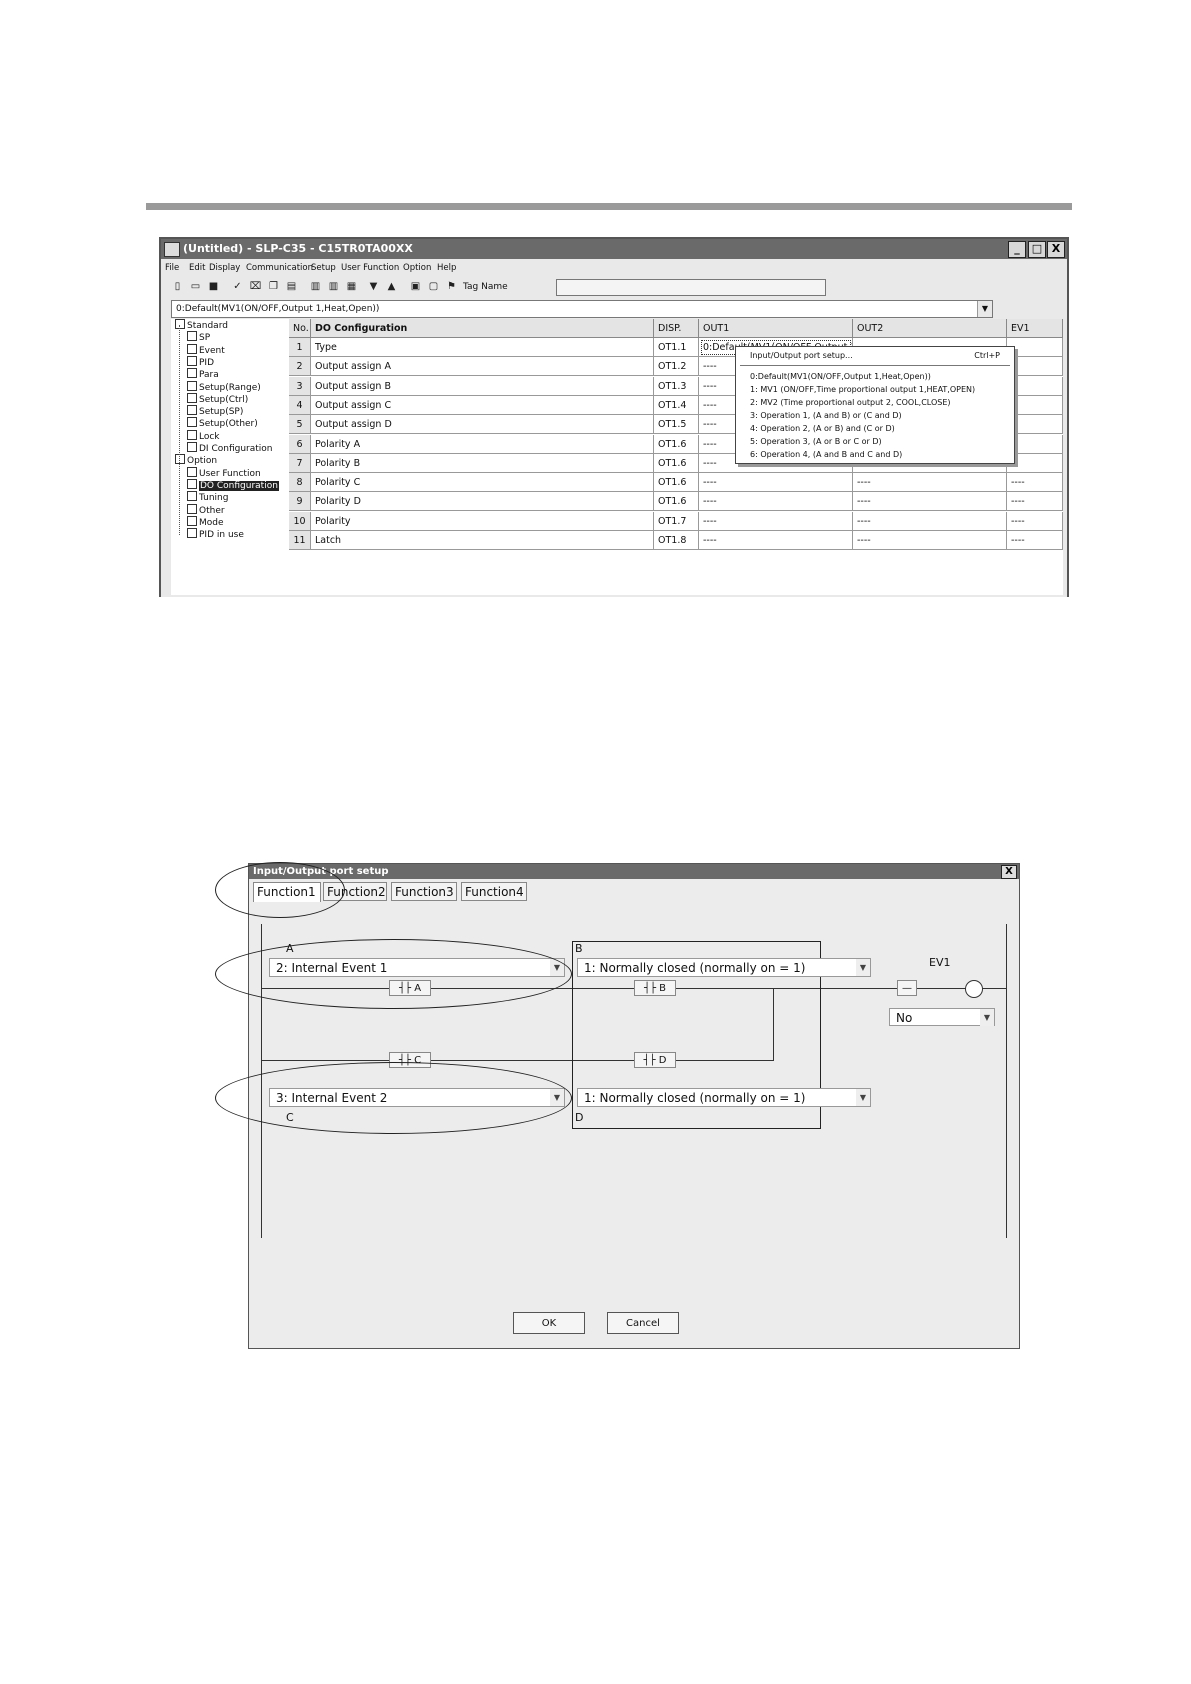 This screenshot has width=1191, height=1684. What do you see at coordinates (494, 891) in the screenshot?
I see `tab-function4: Function4` at bounding box center [494, 891].